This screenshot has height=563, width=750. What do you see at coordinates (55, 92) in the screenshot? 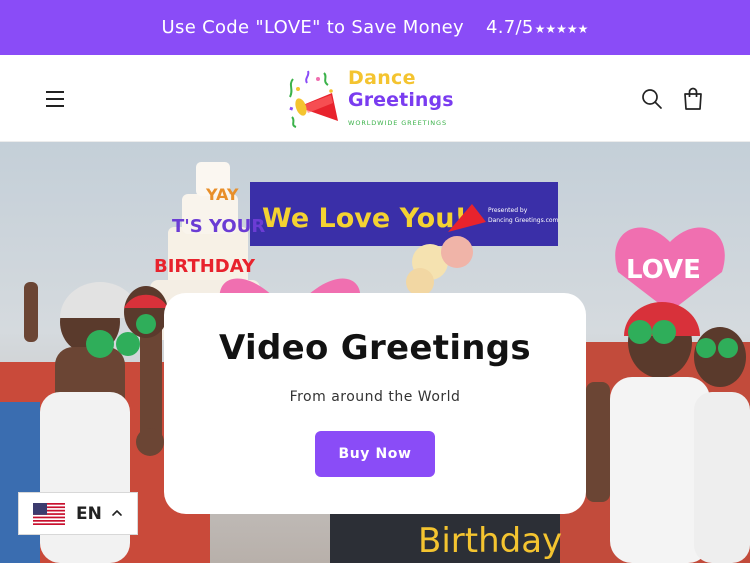
I see `menu-icon` at bounding box center [55, 92].